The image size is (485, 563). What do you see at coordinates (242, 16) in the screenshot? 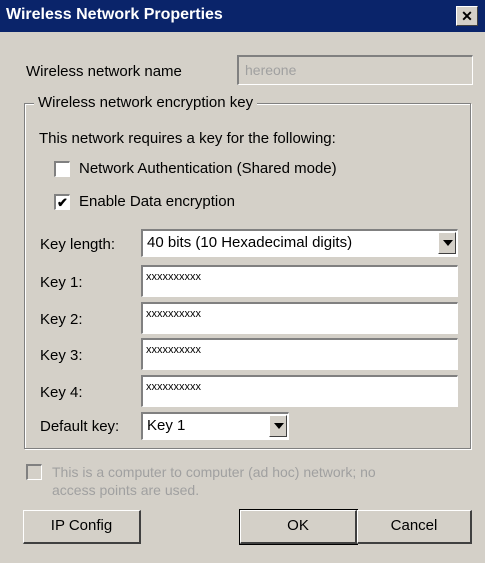
I see `title-bar: Wireless Network Properties ✕` at bounding box center [242, 16].